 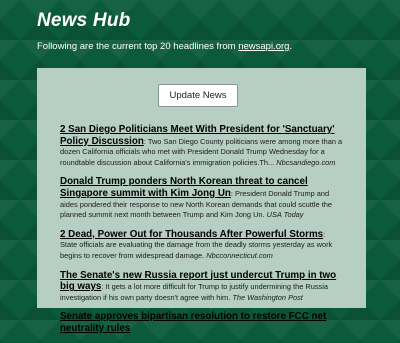 I want to click on headline-colon: :, so click(x=324, y=234).